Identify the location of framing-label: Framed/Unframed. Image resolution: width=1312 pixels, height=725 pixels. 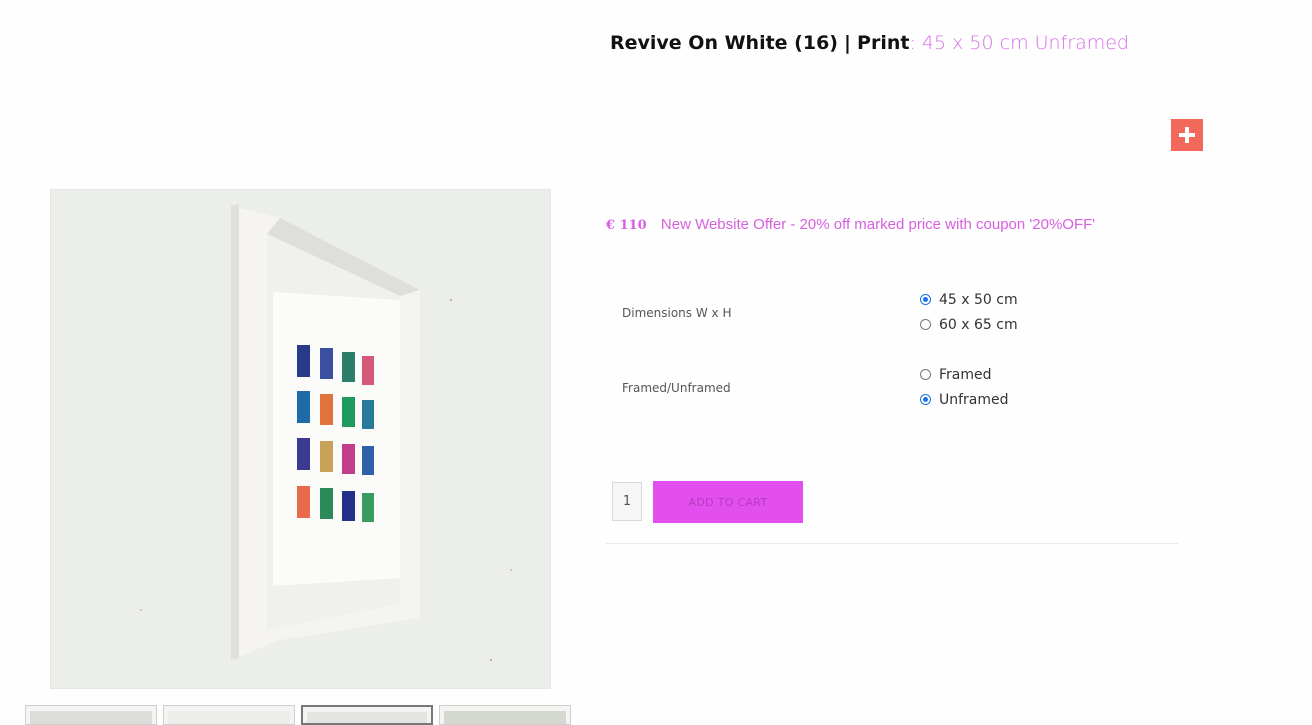
(676, 388).